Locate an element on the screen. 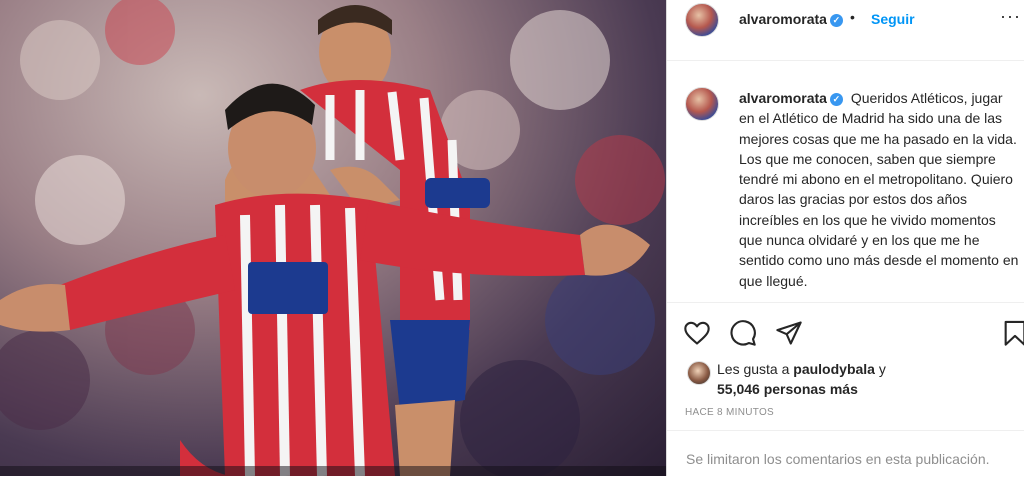 The image size is (1024, 477). more-icon: ··· is located at coordinates (1010, 16).